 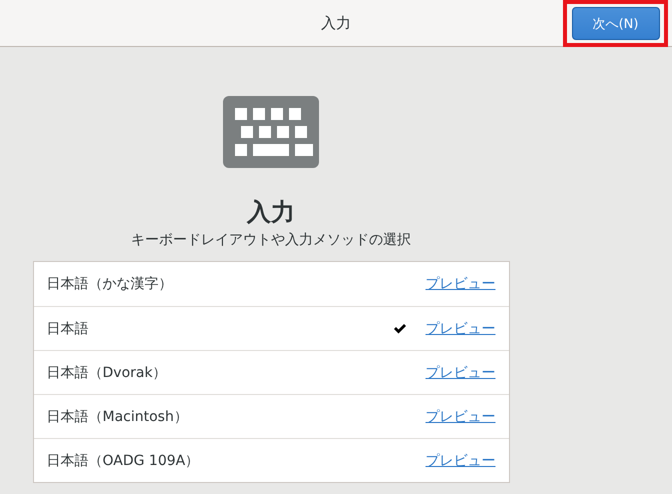 What do you see at coordinates (107, 373) in the screenshot?
I see `layout-name: 日本語（Dvorak）` at bounding box center [107, 373].